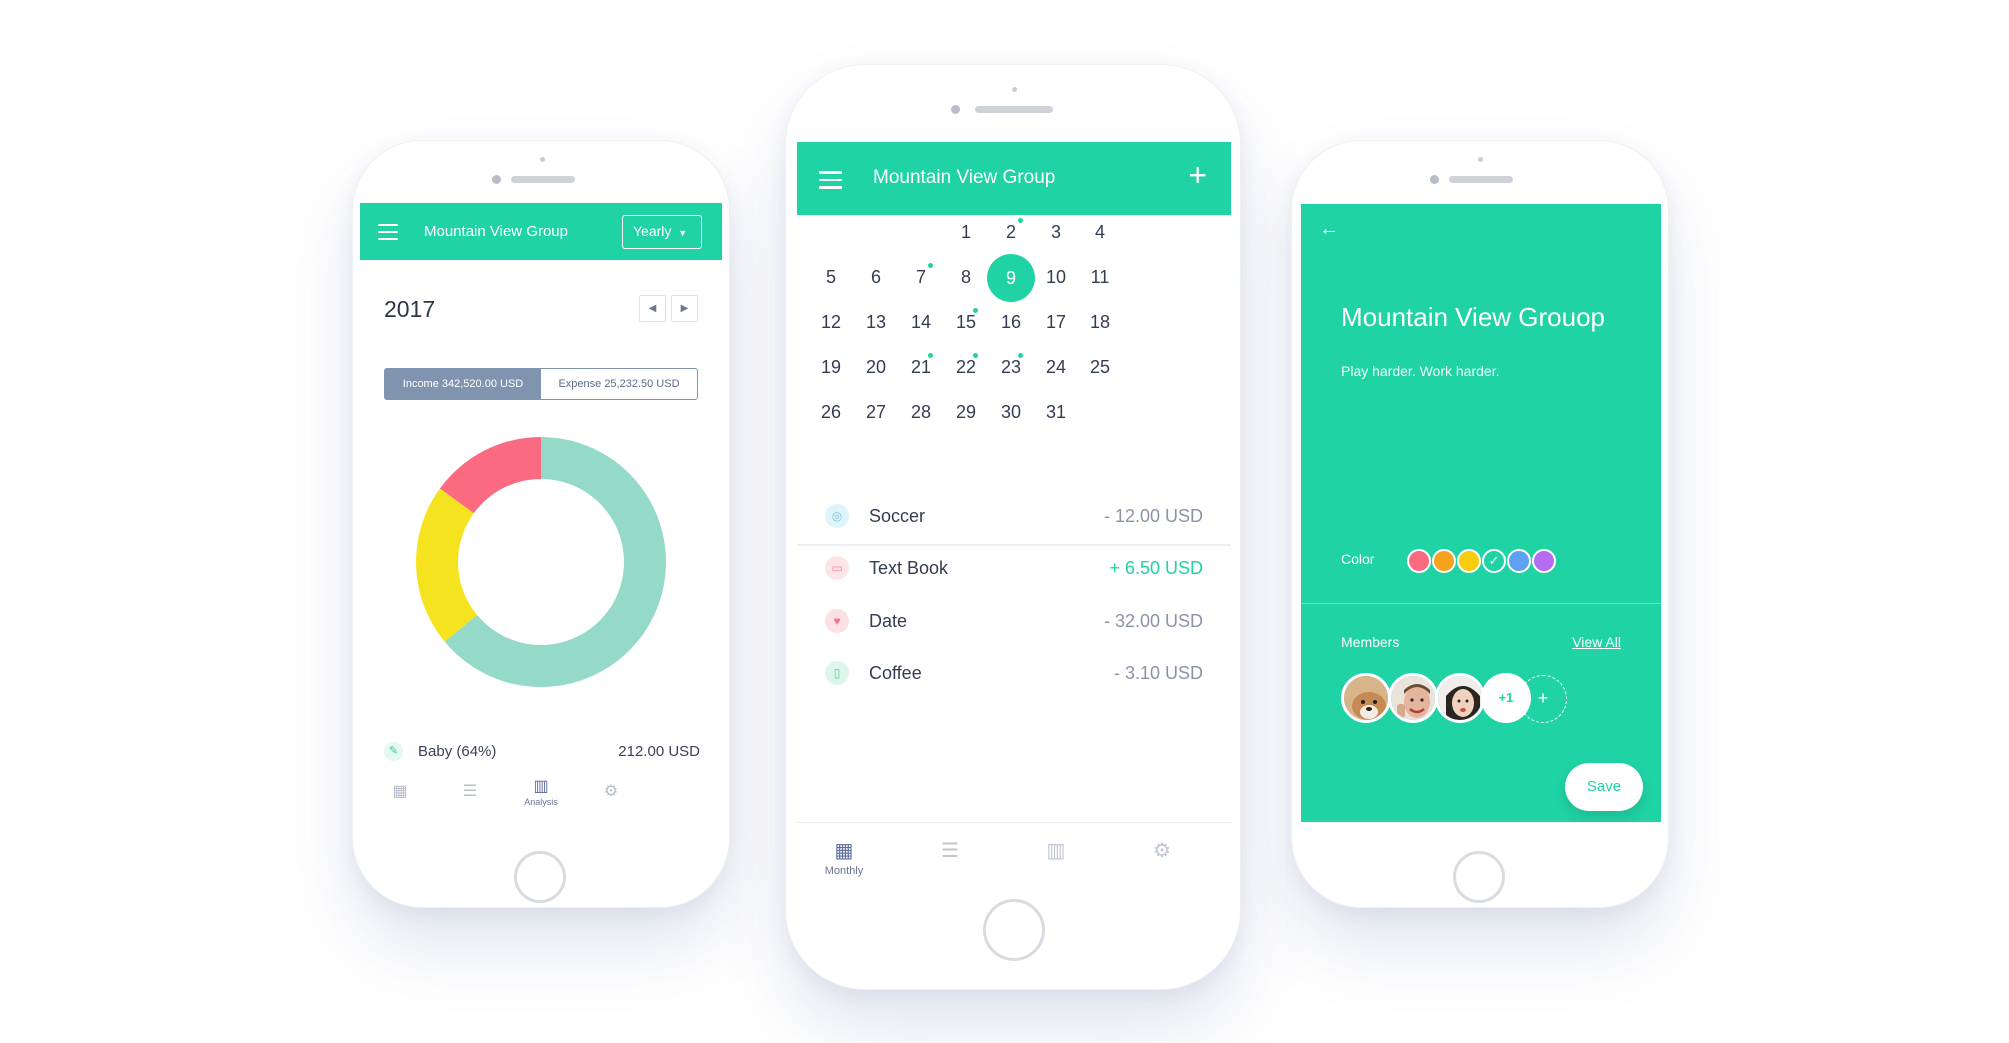  What do you see at coordinates (1596, 642) in the screenshot?
I see `view-all-link: View All` at bounding box center [1596, 642].